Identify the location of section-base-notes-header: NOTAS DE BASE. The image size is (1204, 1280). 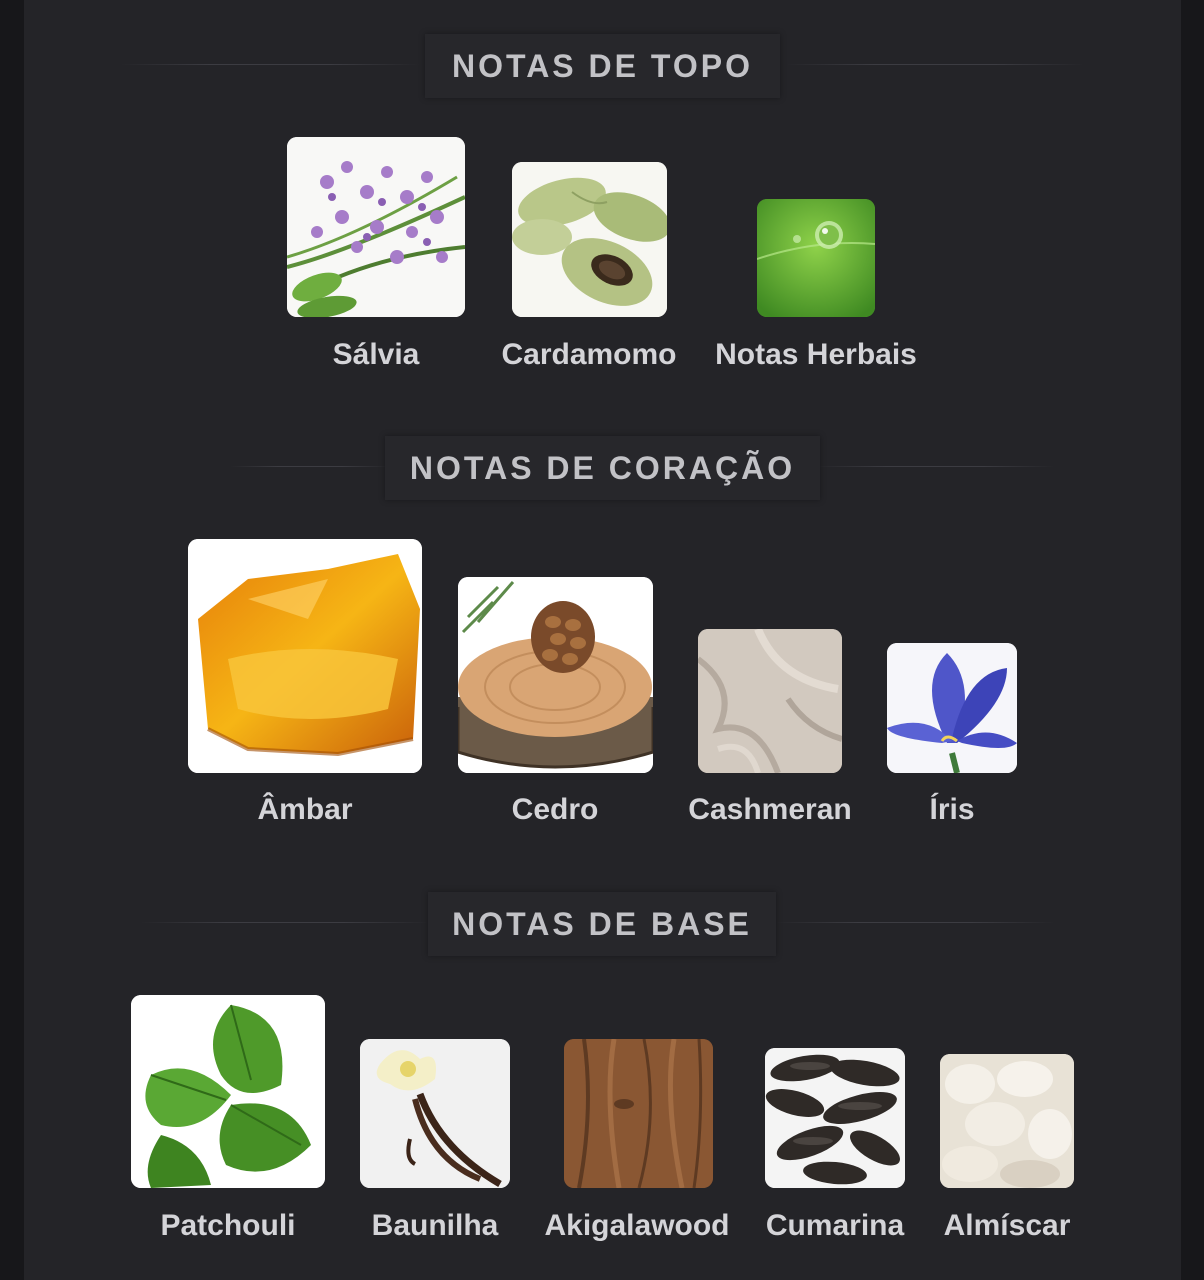
(602, 924).